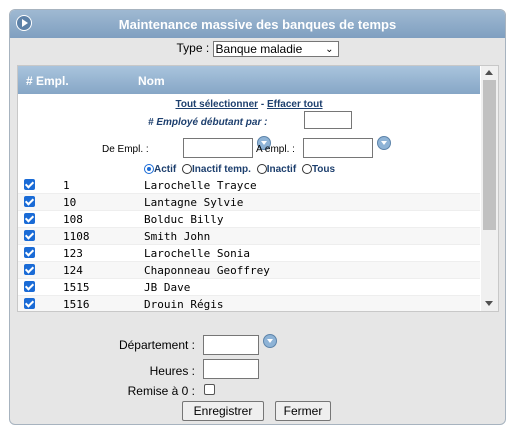 This screenshot has width=513, height=430. I want to click on radio-active, so click(149, 169).